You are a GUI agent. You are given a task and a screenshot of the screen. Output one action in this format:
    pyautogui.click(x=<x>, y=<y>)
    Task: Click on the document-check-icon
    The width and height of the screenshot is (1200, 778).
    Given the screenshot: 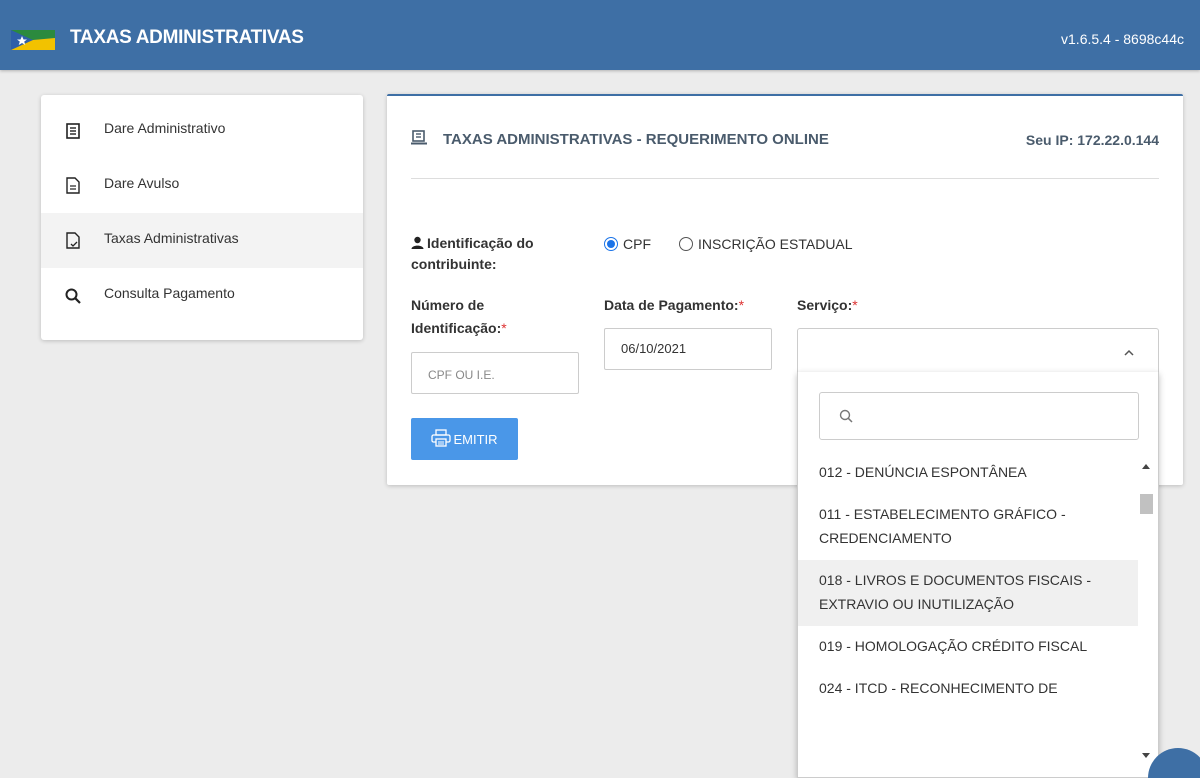 What is the action you would take?
    pyautogui.click(x=73, y=241)
    